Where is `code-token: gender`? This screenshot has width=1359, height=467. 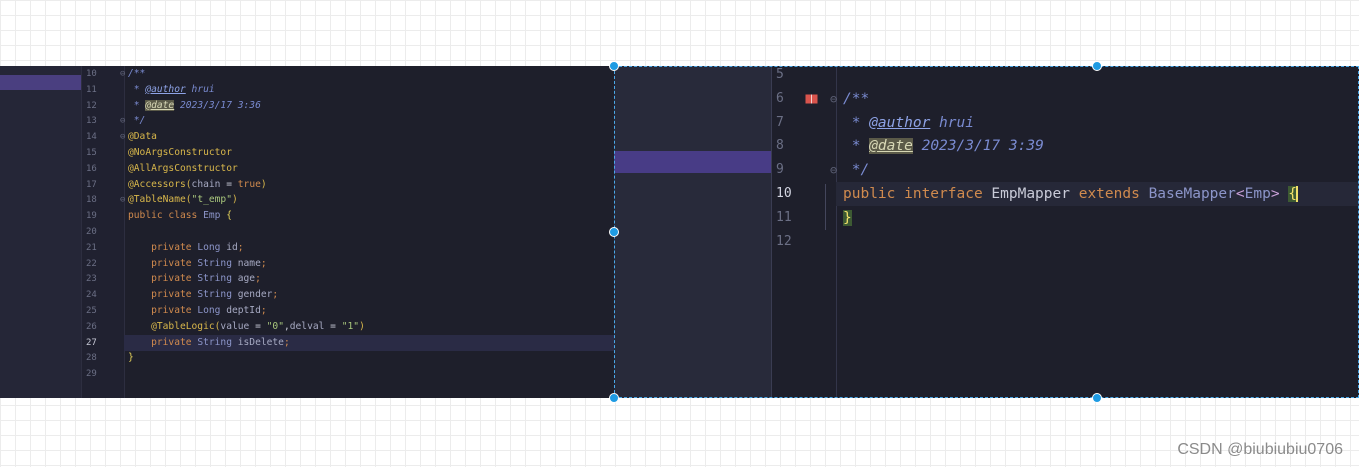 code-token: gender is located at coordinates (252, 295).